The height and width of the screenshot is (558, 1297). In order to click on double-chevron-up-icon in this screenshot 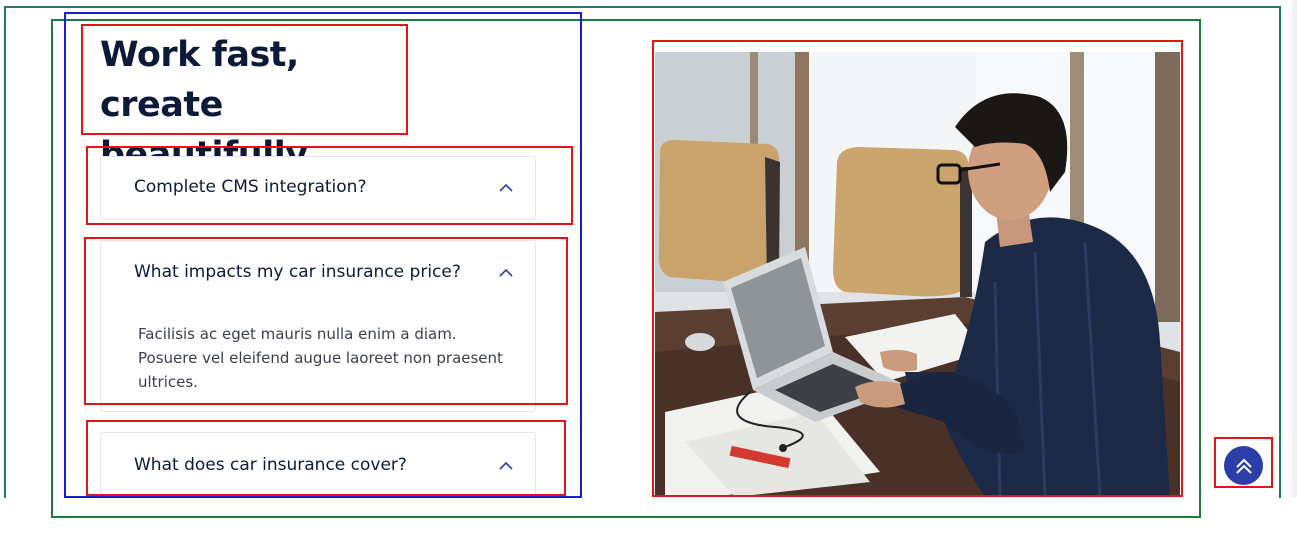, I will do `click(1243, 466)`.